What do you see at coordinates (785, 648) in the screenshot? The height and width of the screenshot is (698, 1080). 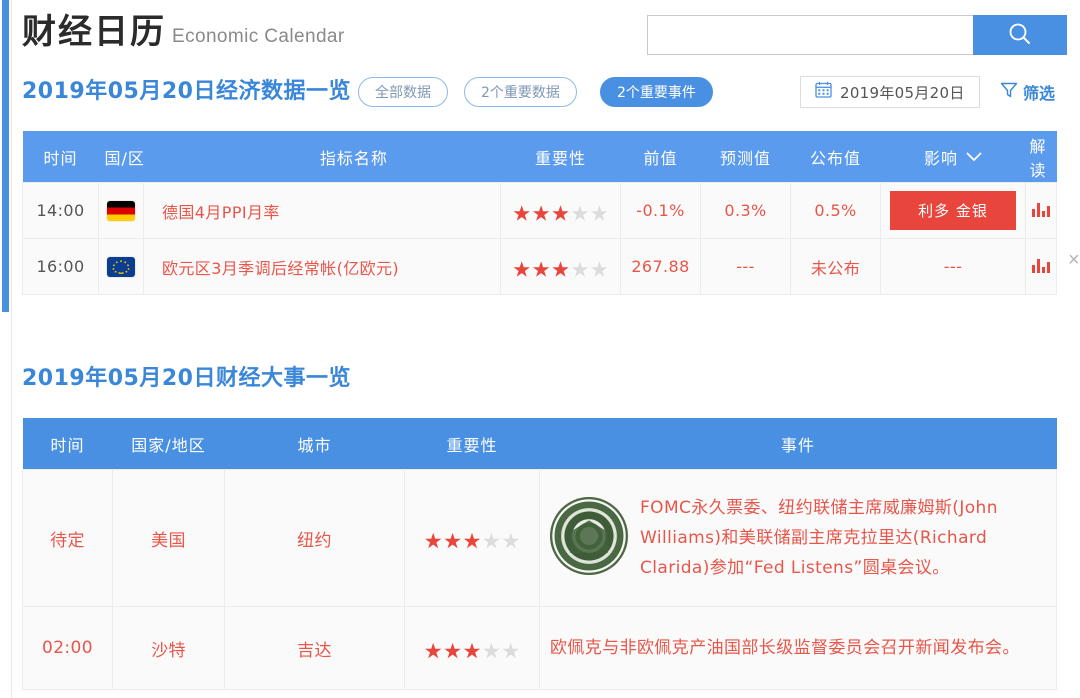 I see `event-text: 欧佩克与非欧佩克产油国部长级监督委员会召开新闻发布会。` at bounding box center [785, 648].